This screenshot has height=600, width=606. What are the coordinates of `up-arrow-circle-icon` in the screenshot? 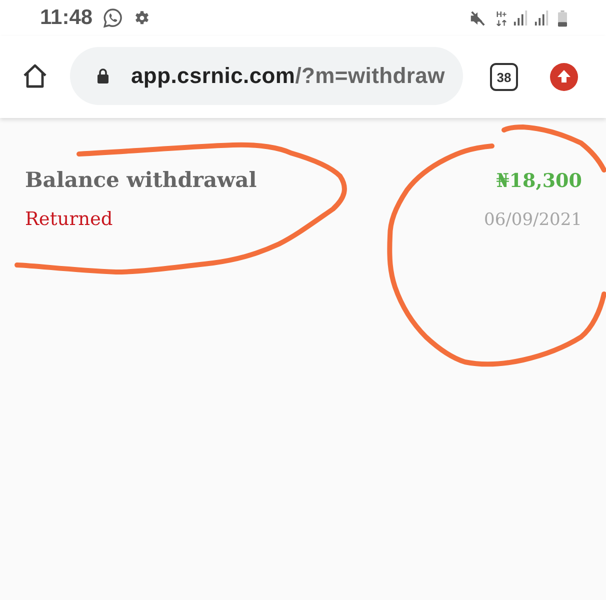 It's located at (564, 77).